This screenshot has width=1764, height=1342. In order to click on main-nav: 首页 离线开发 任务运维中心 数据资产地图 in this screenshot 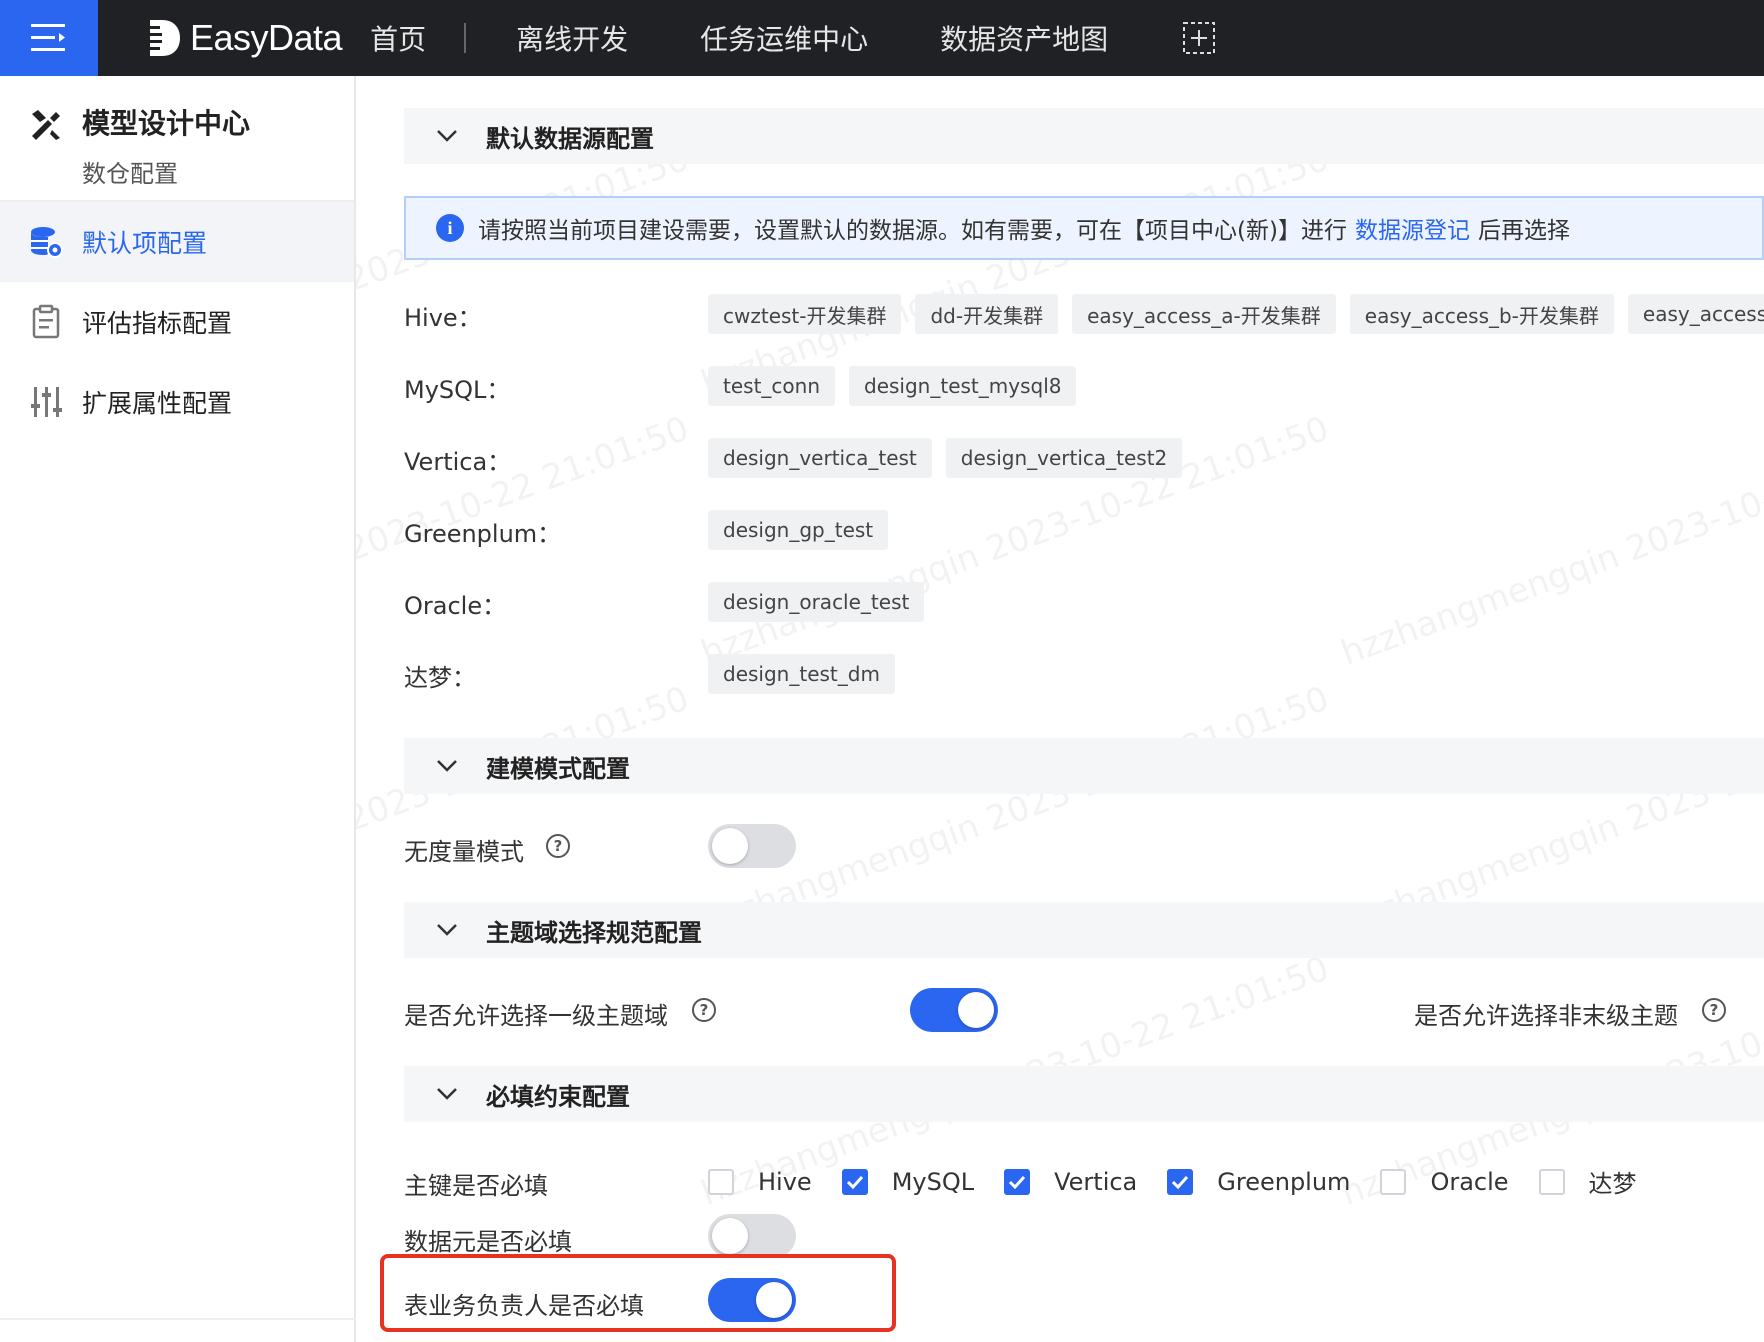, I will do `click(793, 38)`.